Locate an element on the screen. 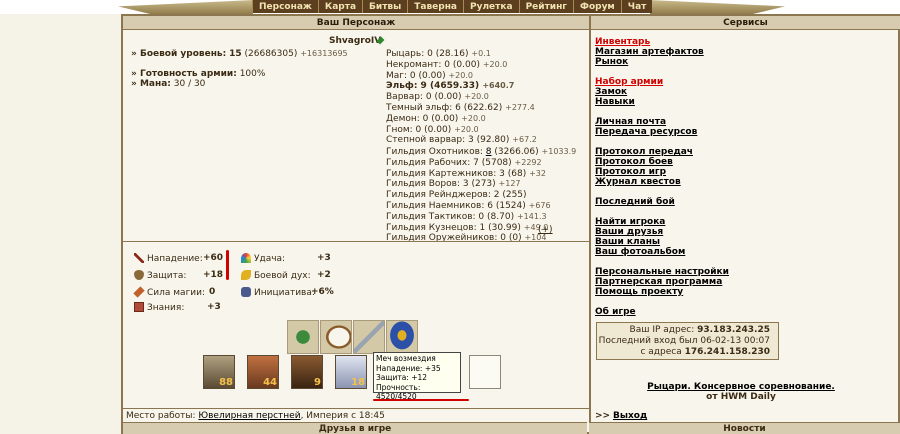 This screenshot has width=900, height=434. workplace-link: Ювелирная перстней is located at coordinates (249, 416).